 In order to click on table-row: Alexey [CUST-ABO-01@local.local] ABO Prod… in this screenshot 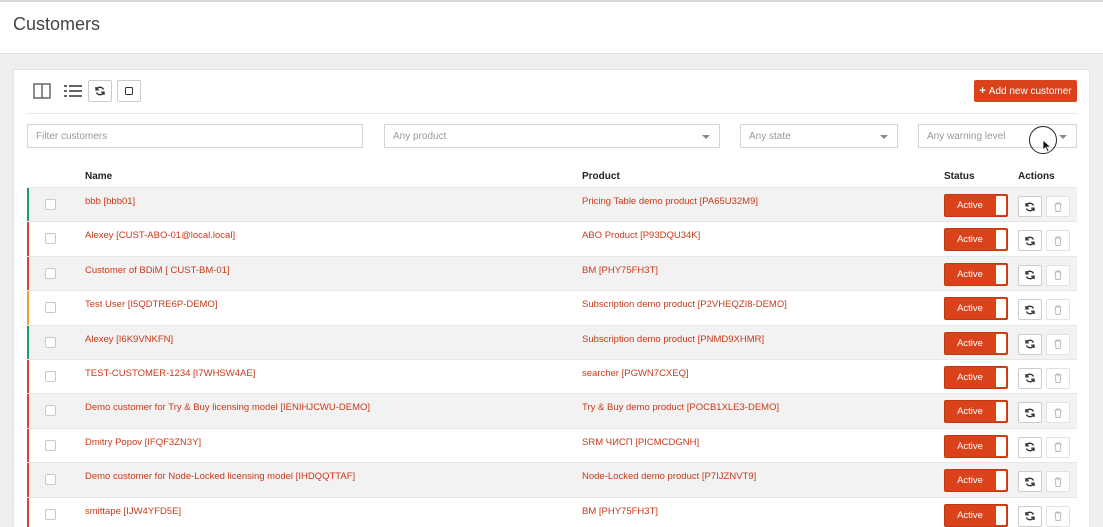, I will do `click(552, 238)`.